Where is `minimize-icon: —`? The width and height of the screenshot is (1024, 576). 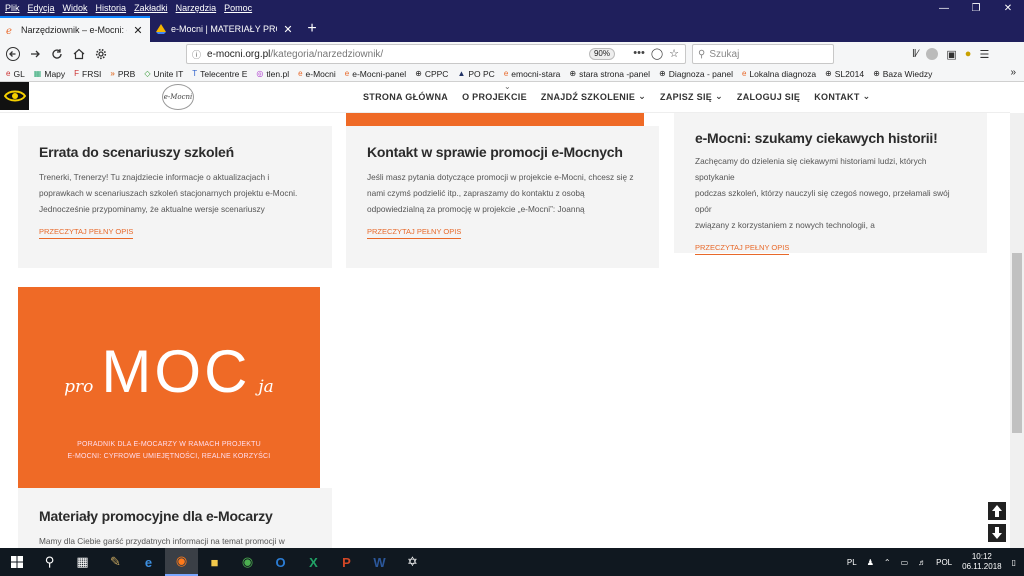 minimize-icon: — is located at coordinates (944, 8).